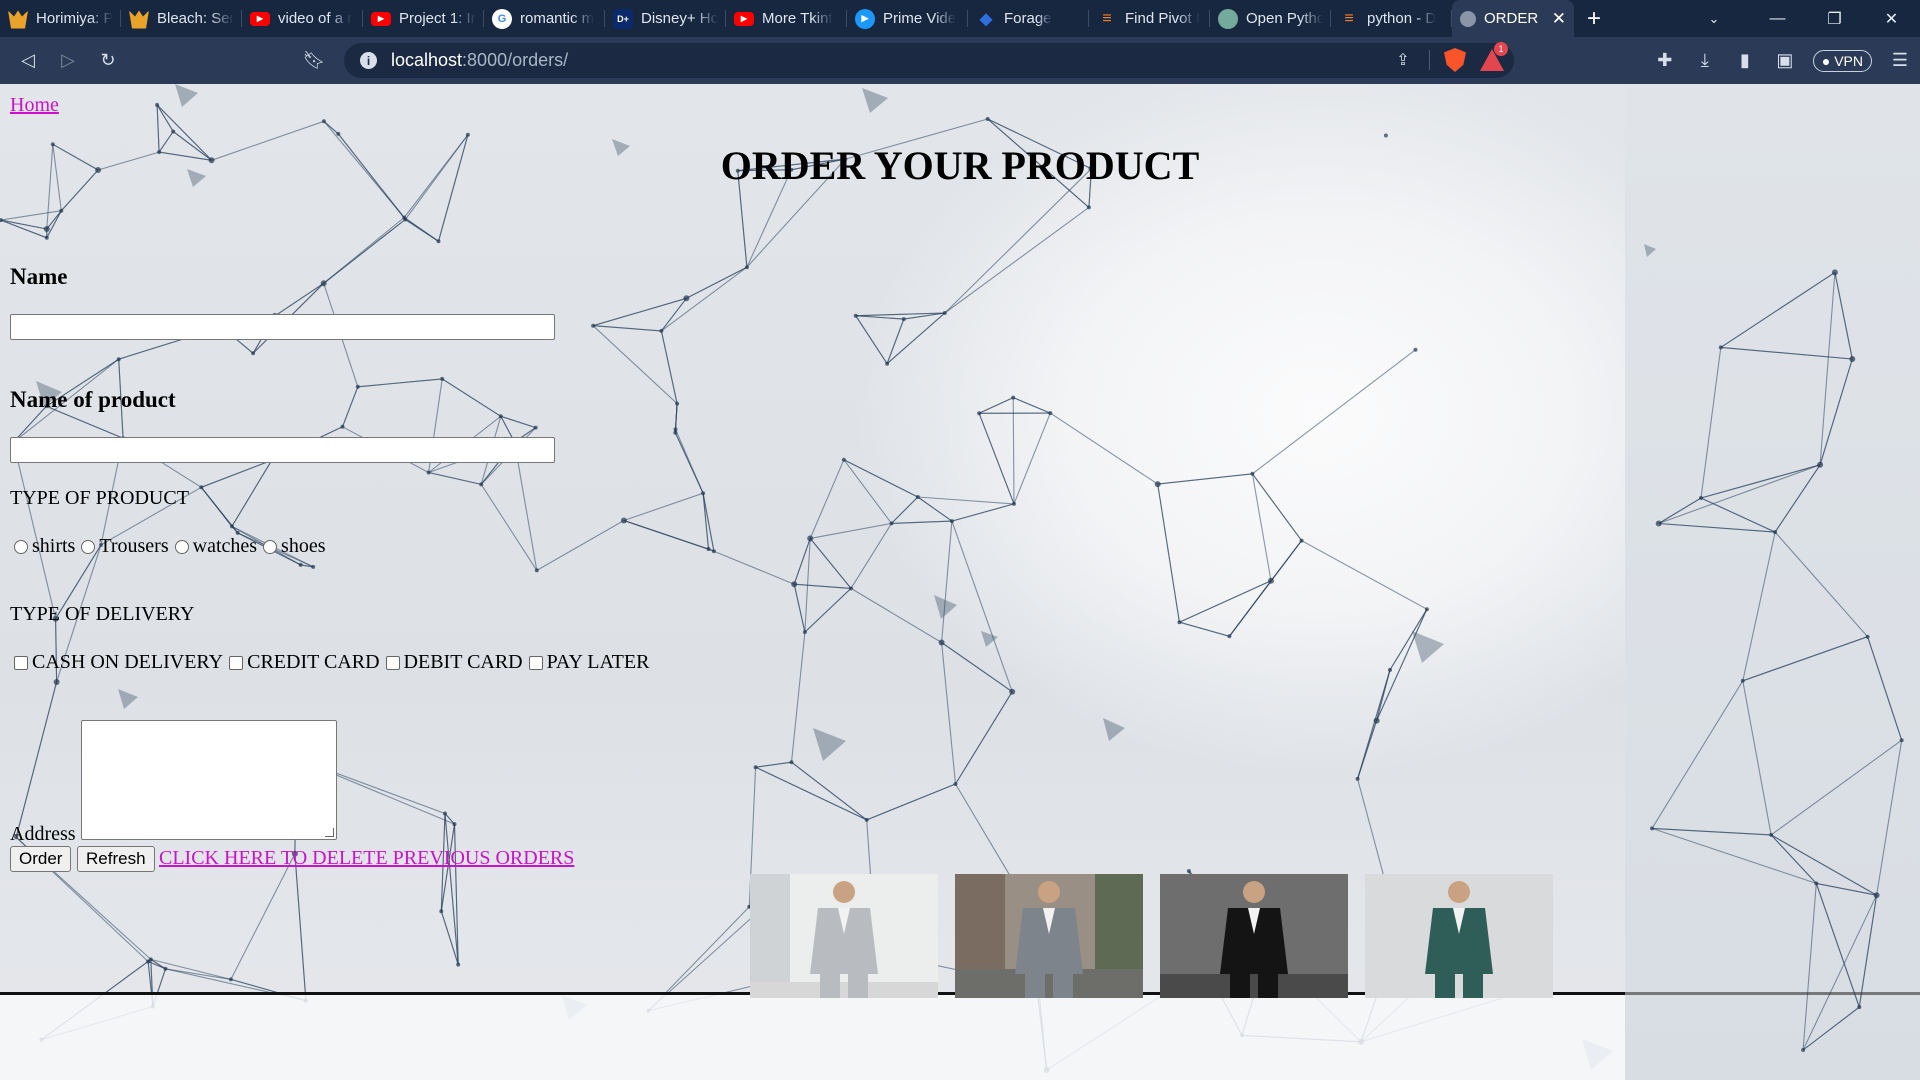  Describe the element at coordinates (557, 18) in the screenshot. I see `browser-tab-label: romantic m` at that location.